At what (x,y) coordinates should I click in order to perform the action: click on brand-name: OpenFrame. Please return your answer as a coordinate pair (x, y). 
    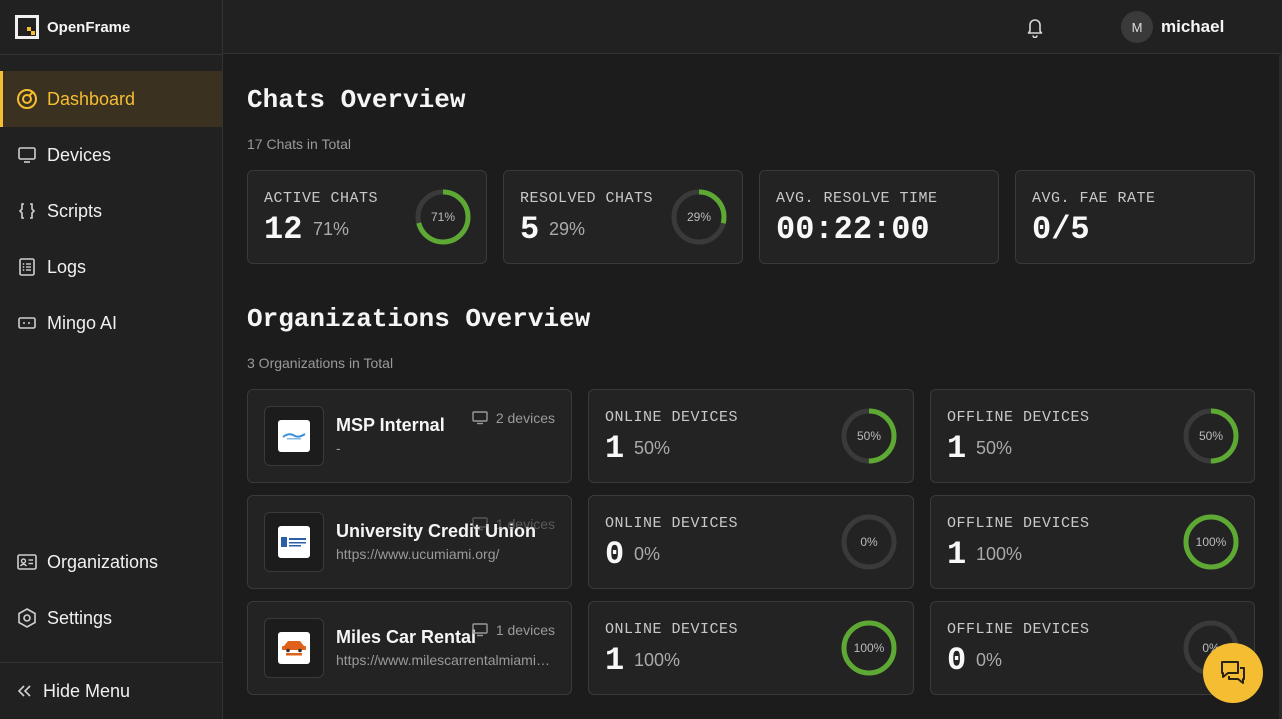
    Looking at the image, I should click on (89, 27).